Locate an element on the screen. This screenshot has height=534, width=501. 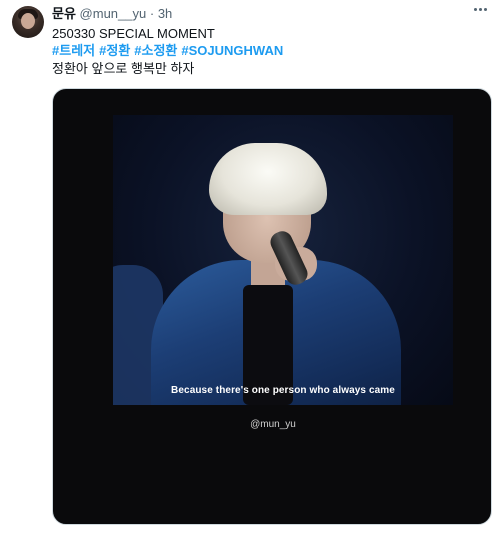
tweet-hashtags: #트레저 #정환 #소정환 #SOJUNGHWAN is located at coordinates (169, 51).